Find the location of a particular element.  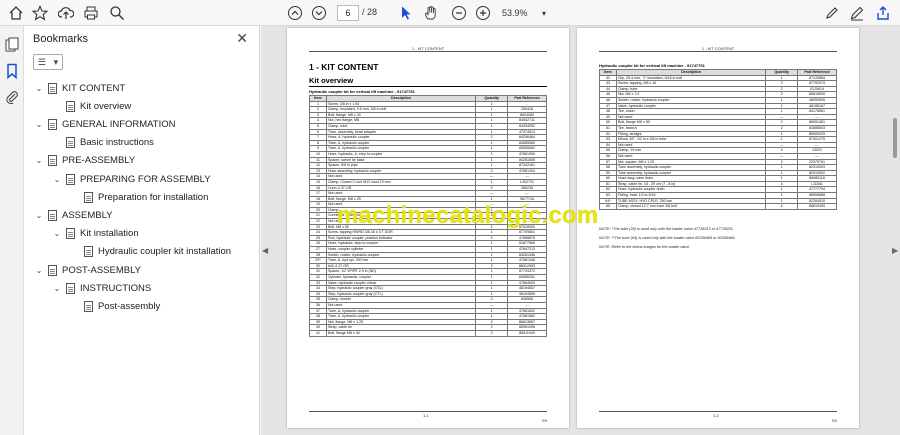

bookmark-item: ⌄ KIT CONTENT is located at coordinates (79, 88).